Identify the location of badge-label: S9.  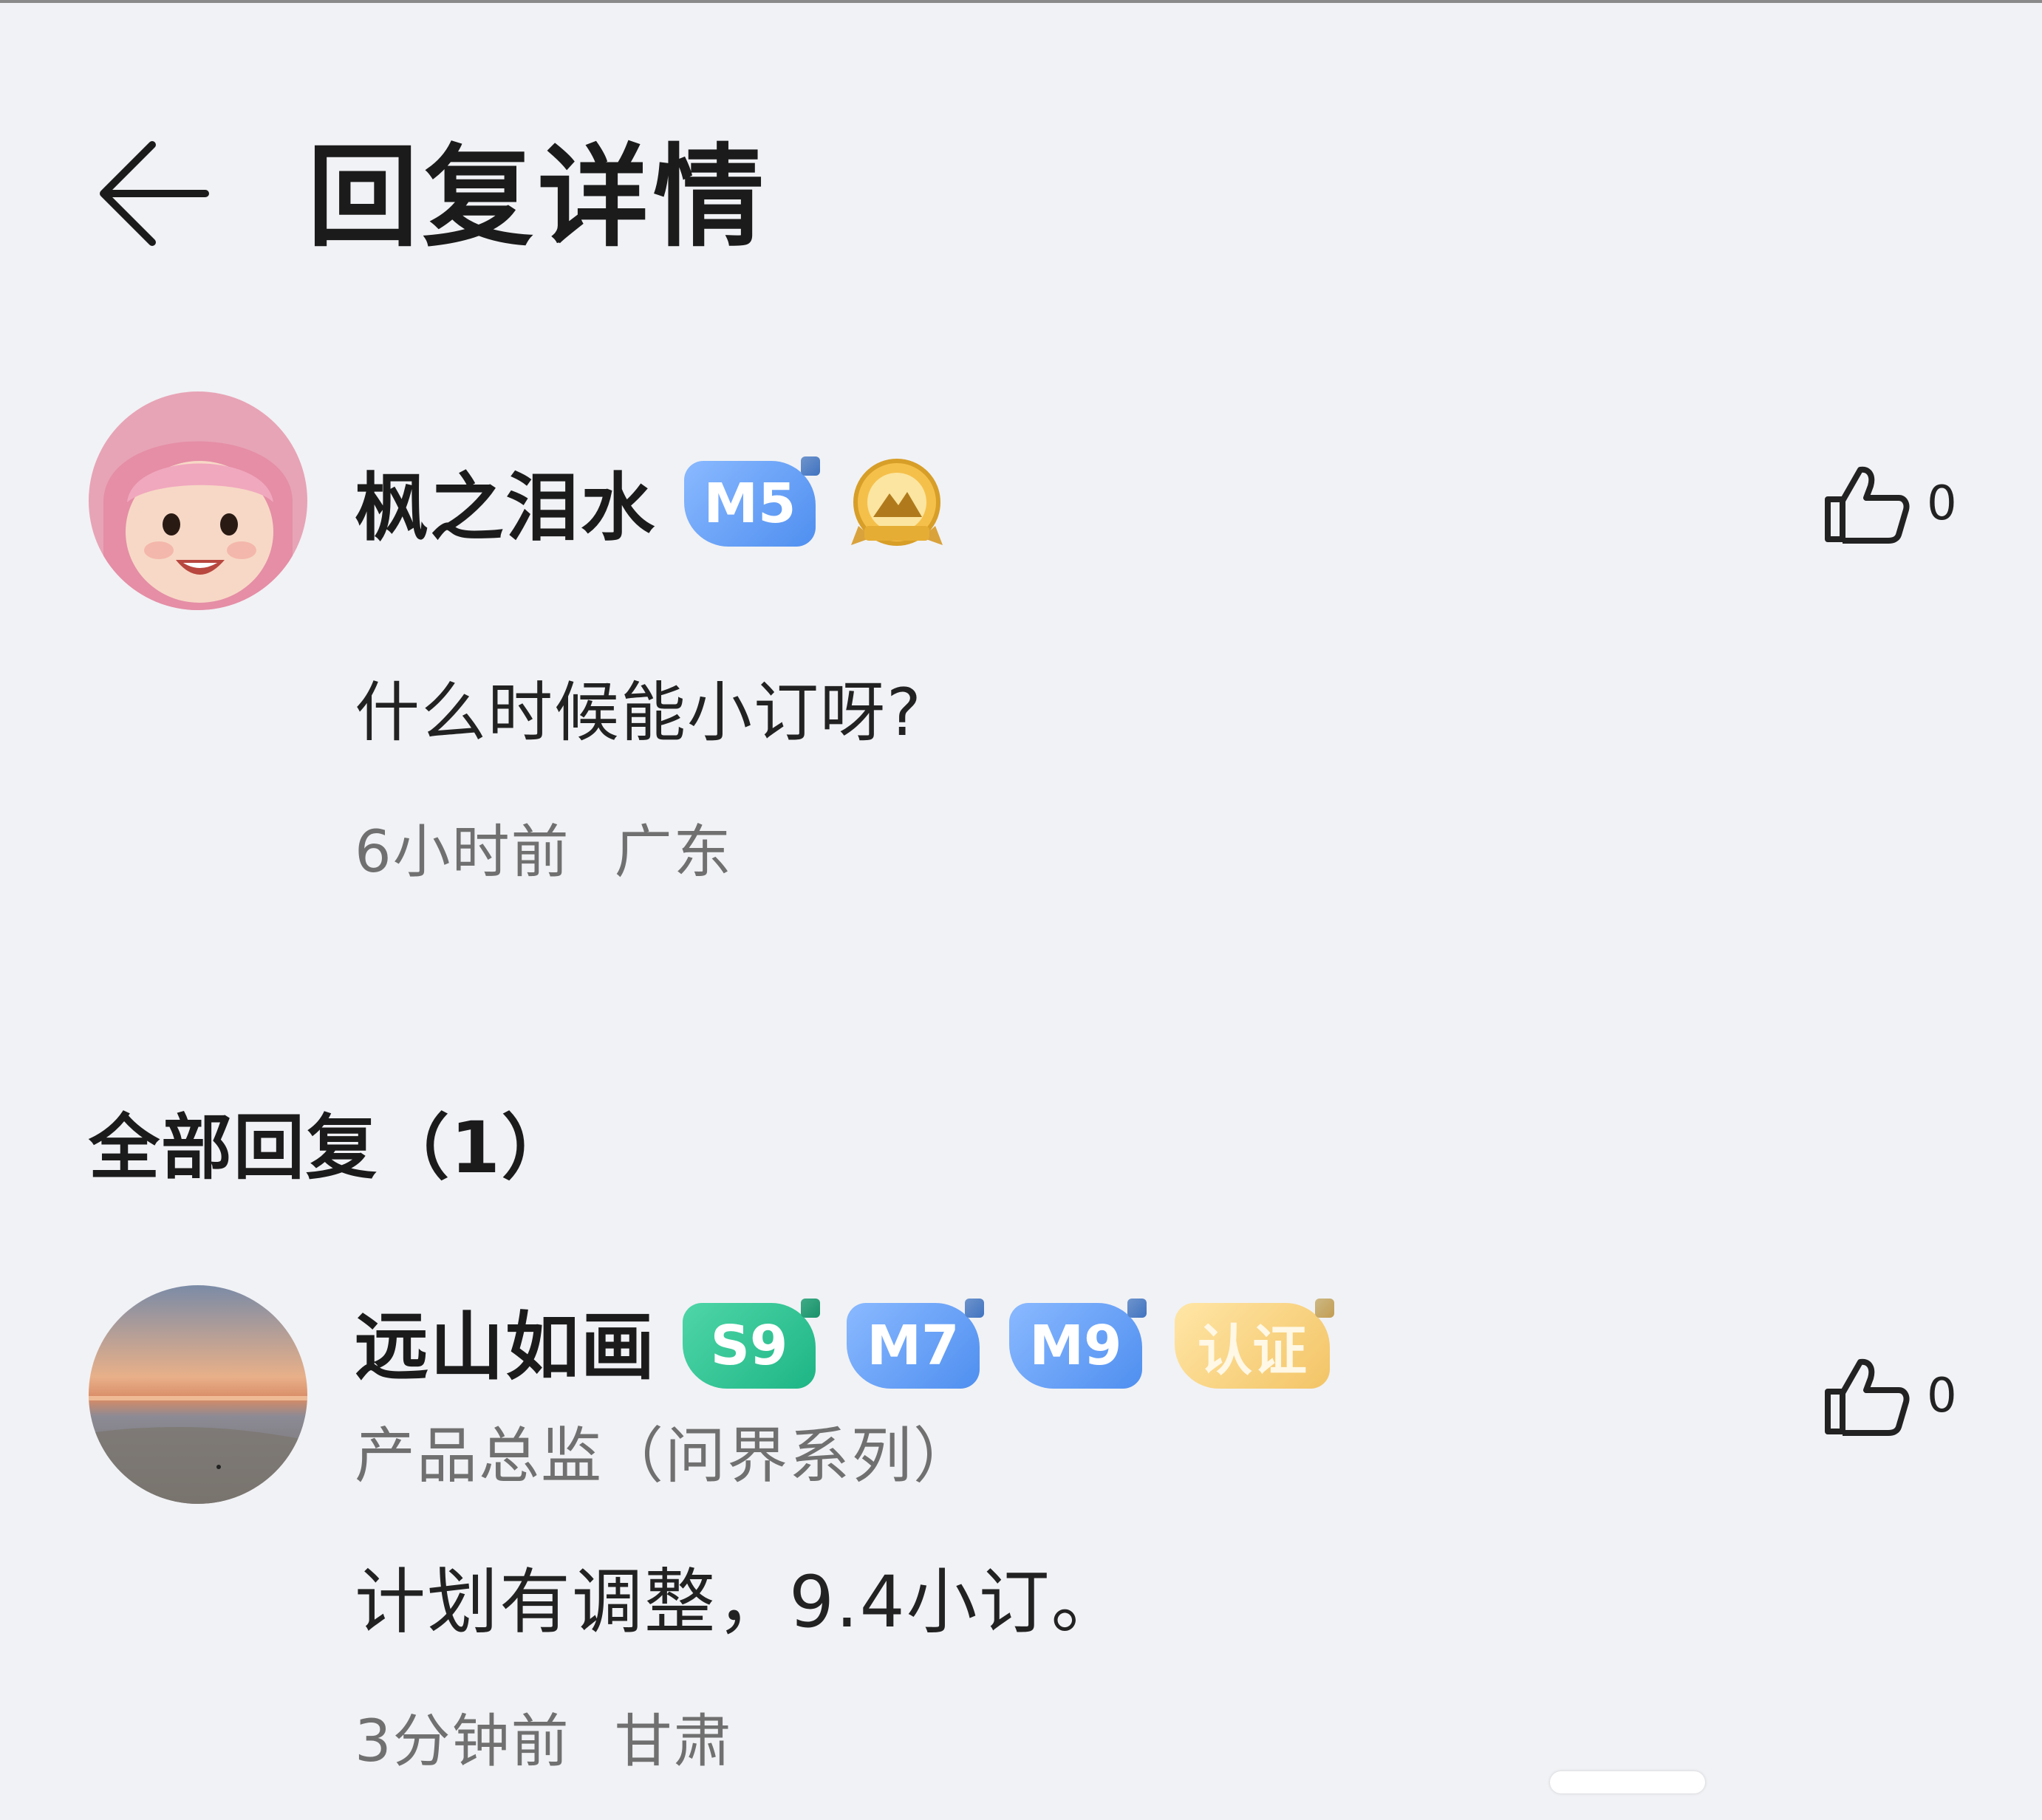
(749, 1346).